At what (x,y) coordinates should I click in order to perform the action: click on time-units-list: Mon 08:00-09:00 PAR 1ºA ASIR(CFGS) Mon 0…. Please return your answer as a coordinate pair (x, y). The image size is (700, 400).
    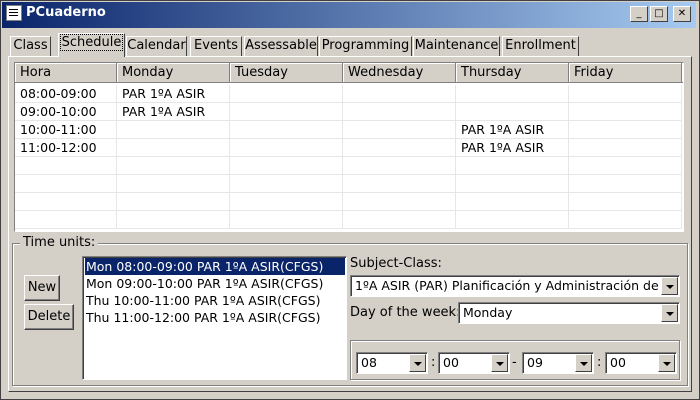
    Looking at the image, I should click on (214, 318).